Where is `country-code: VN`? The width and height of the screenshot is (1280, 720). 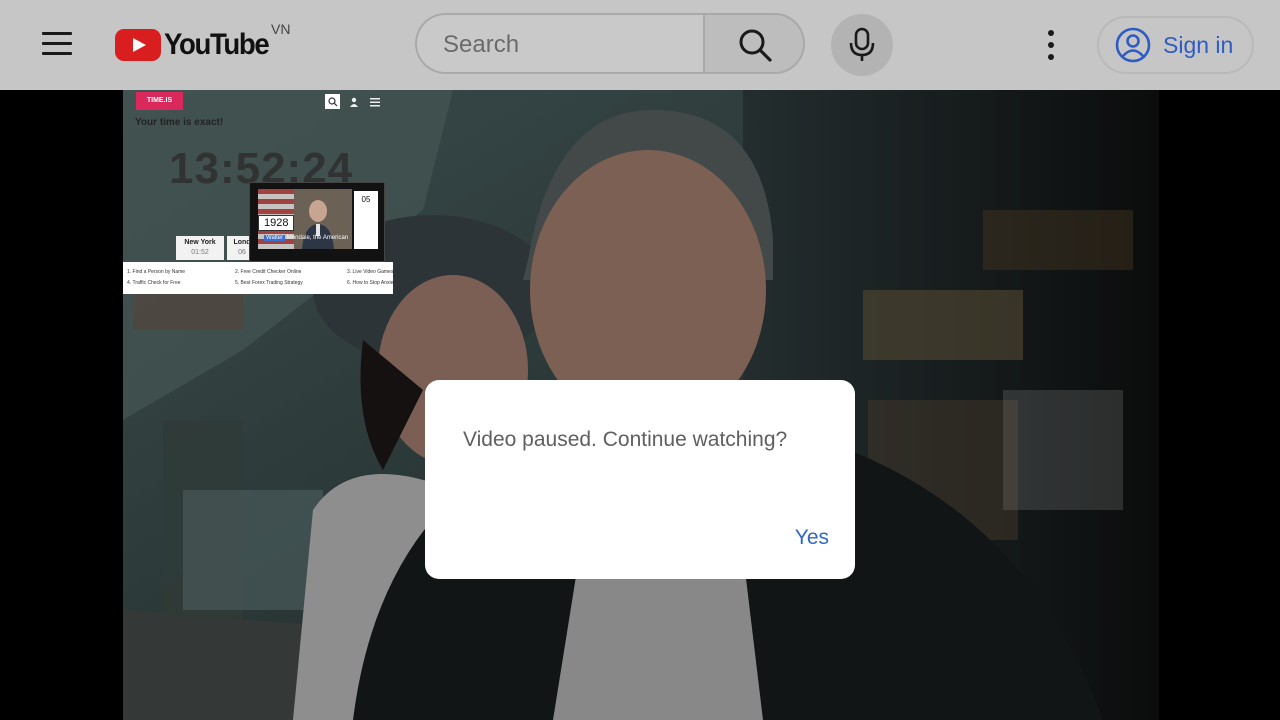 country-code: VN is located at coordinates (281, 29).